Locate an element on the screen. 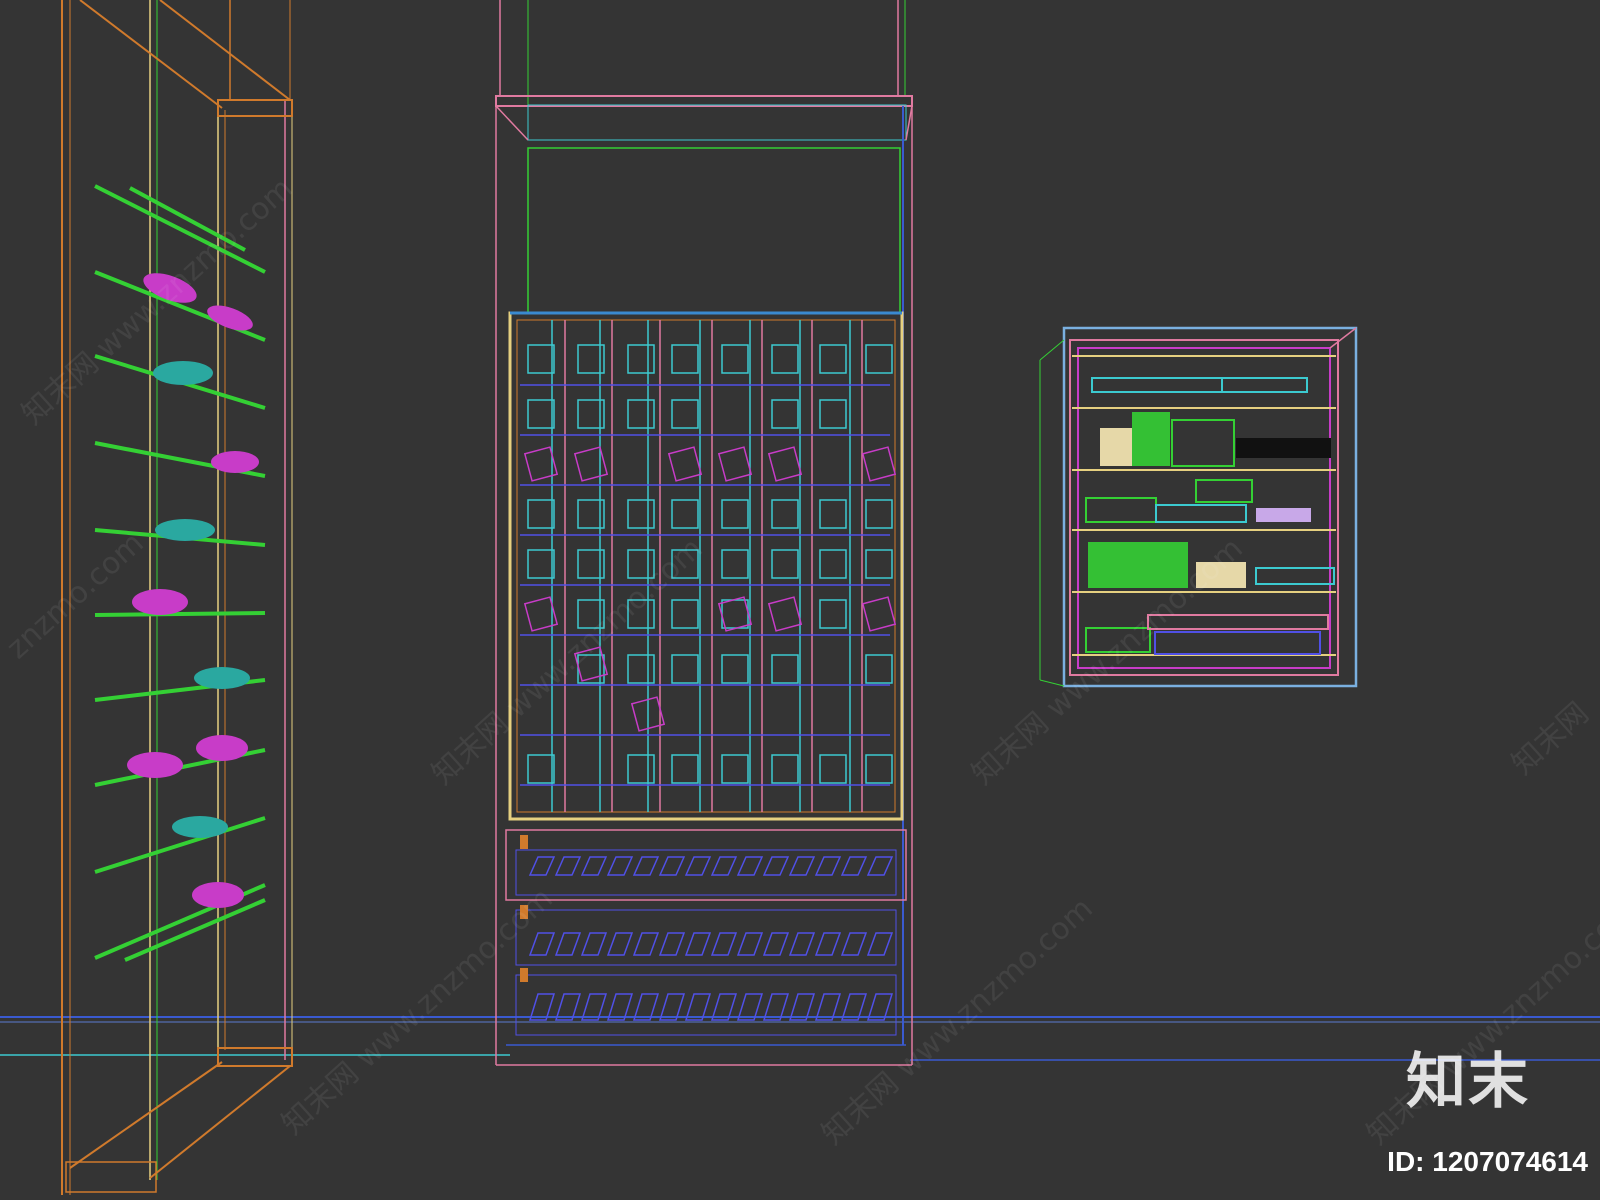 The image size is (1600, 1200). wall-shelf-cabinet is located at coordinates (1198, 507).